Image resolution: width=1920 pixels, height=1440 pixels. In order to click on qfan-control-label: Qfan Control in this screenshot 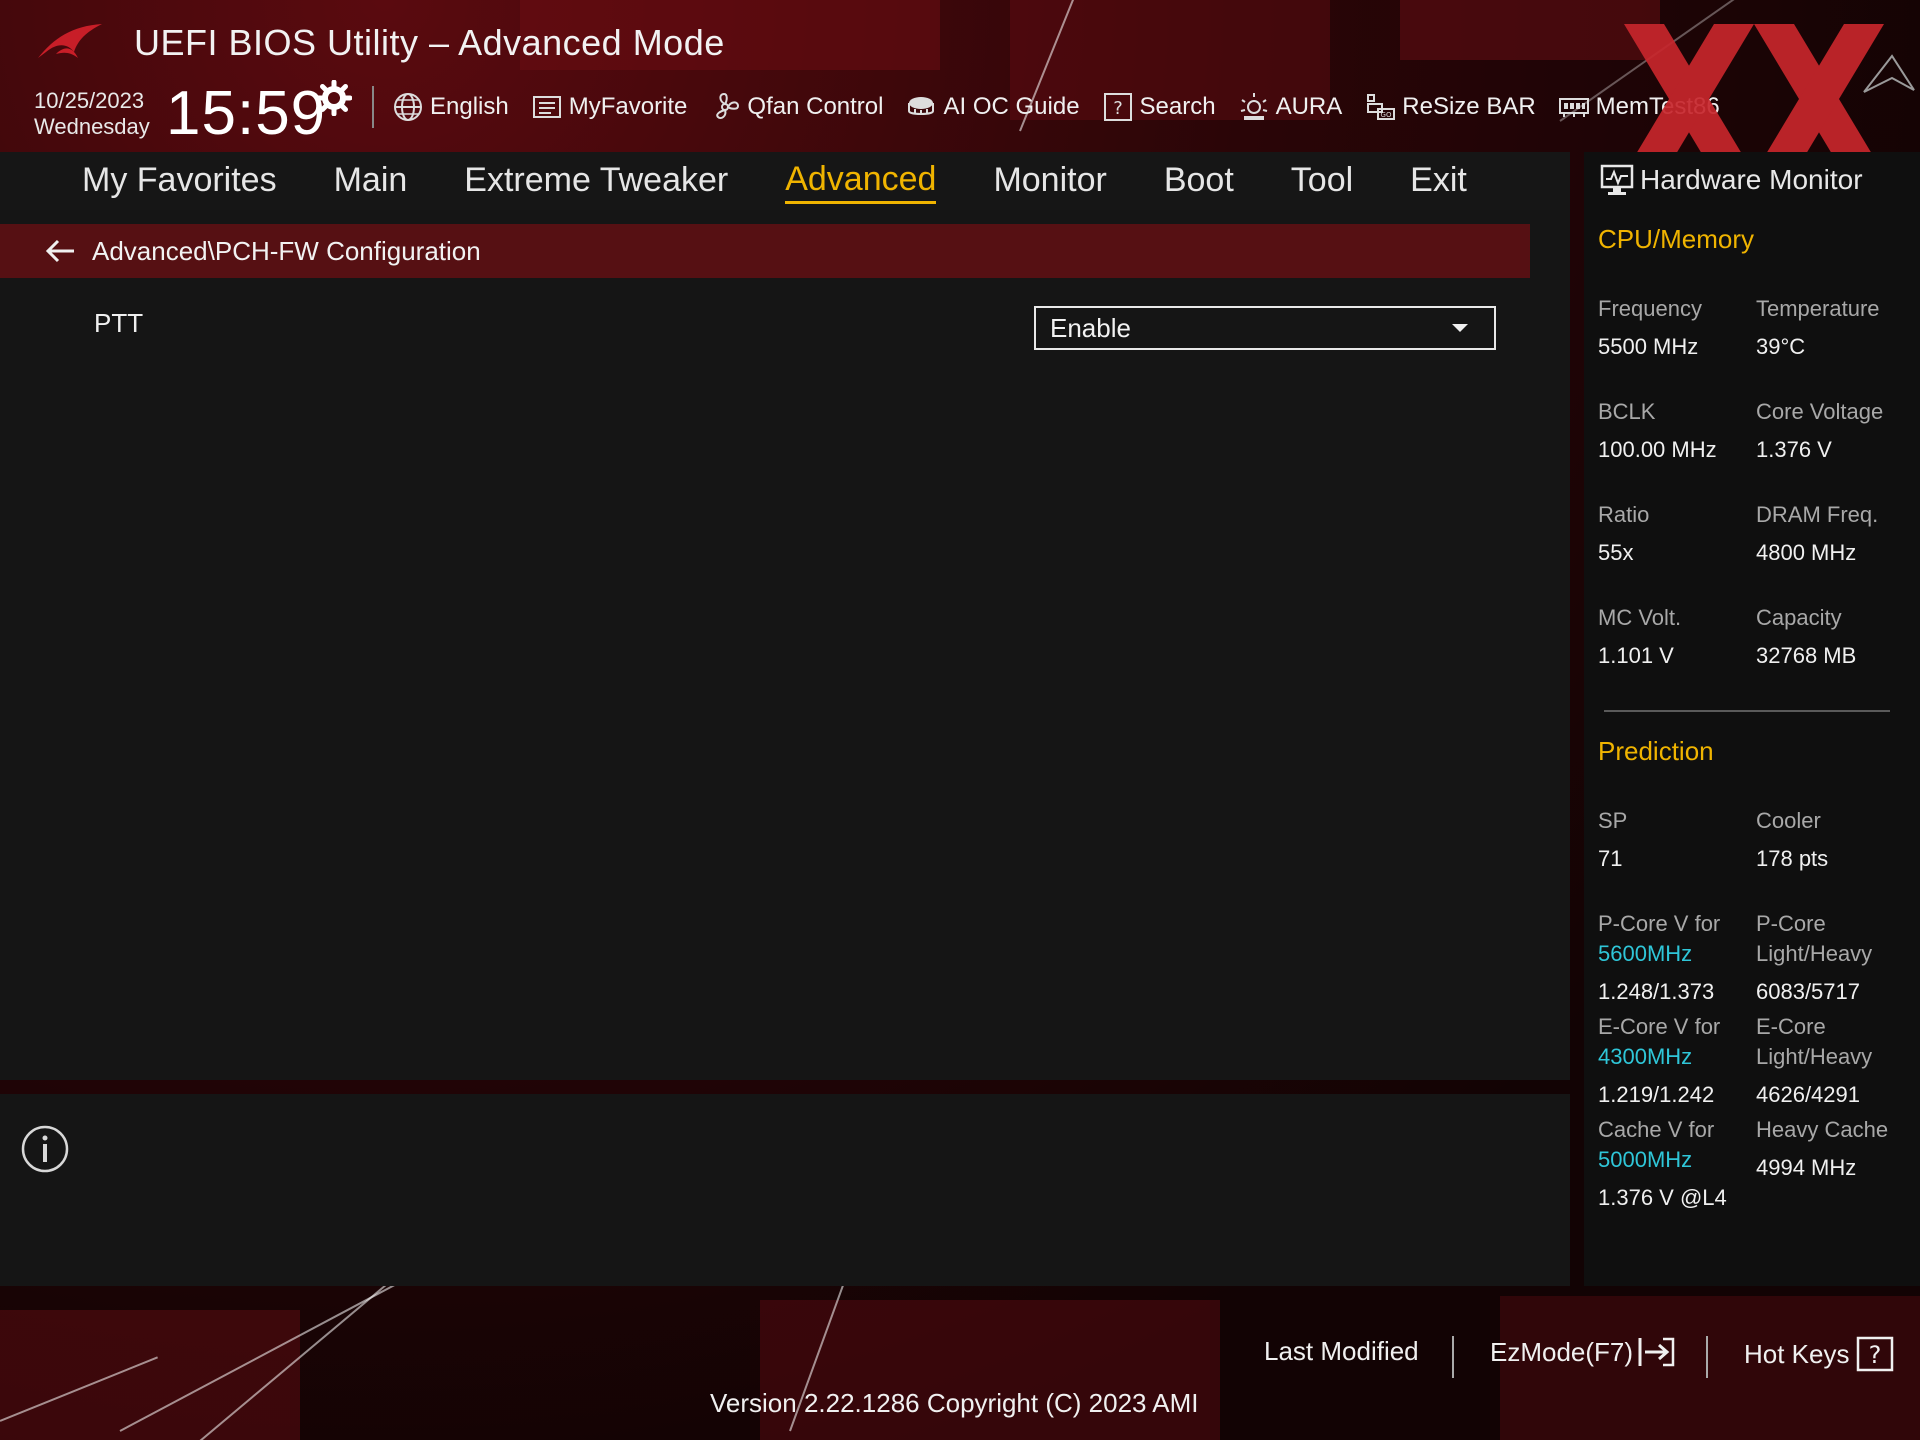, I will do `click(815, 106)`.